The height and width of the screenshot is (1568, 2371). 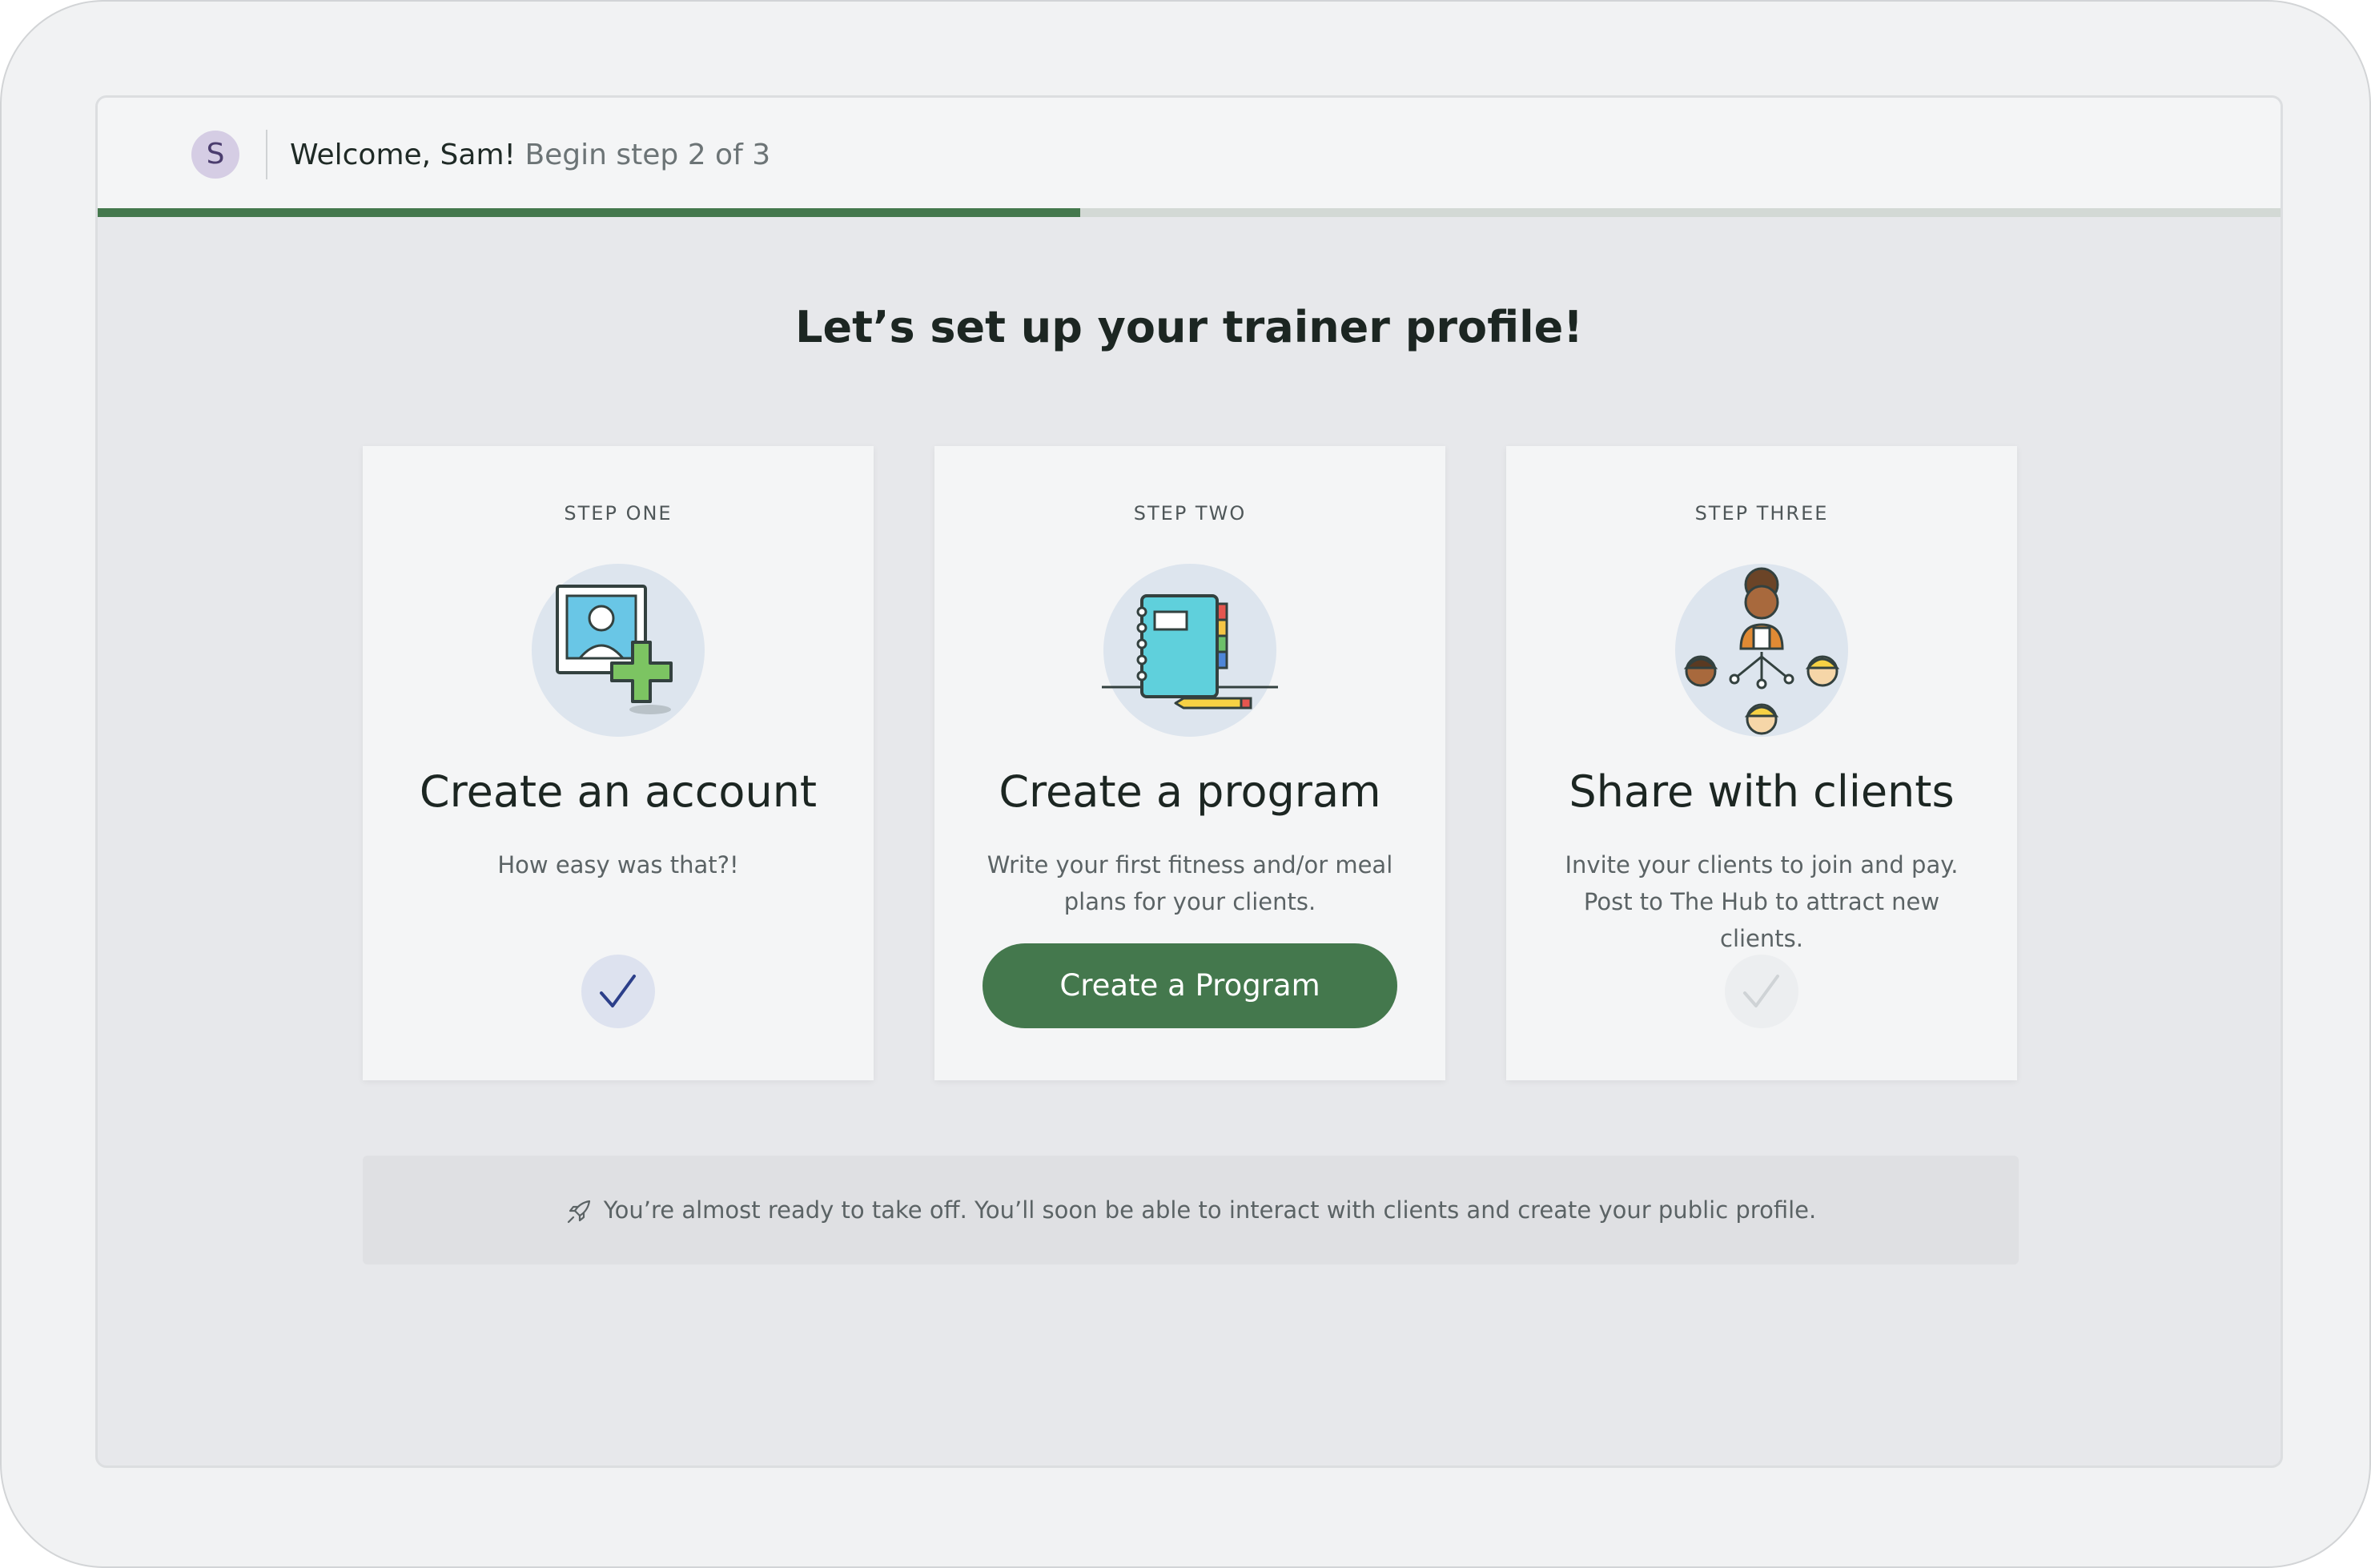 What do you see at coordinates (1190, 651) in the screenshot?
I see `notebook-pencil-icon` at bounding box center [1190, 651].